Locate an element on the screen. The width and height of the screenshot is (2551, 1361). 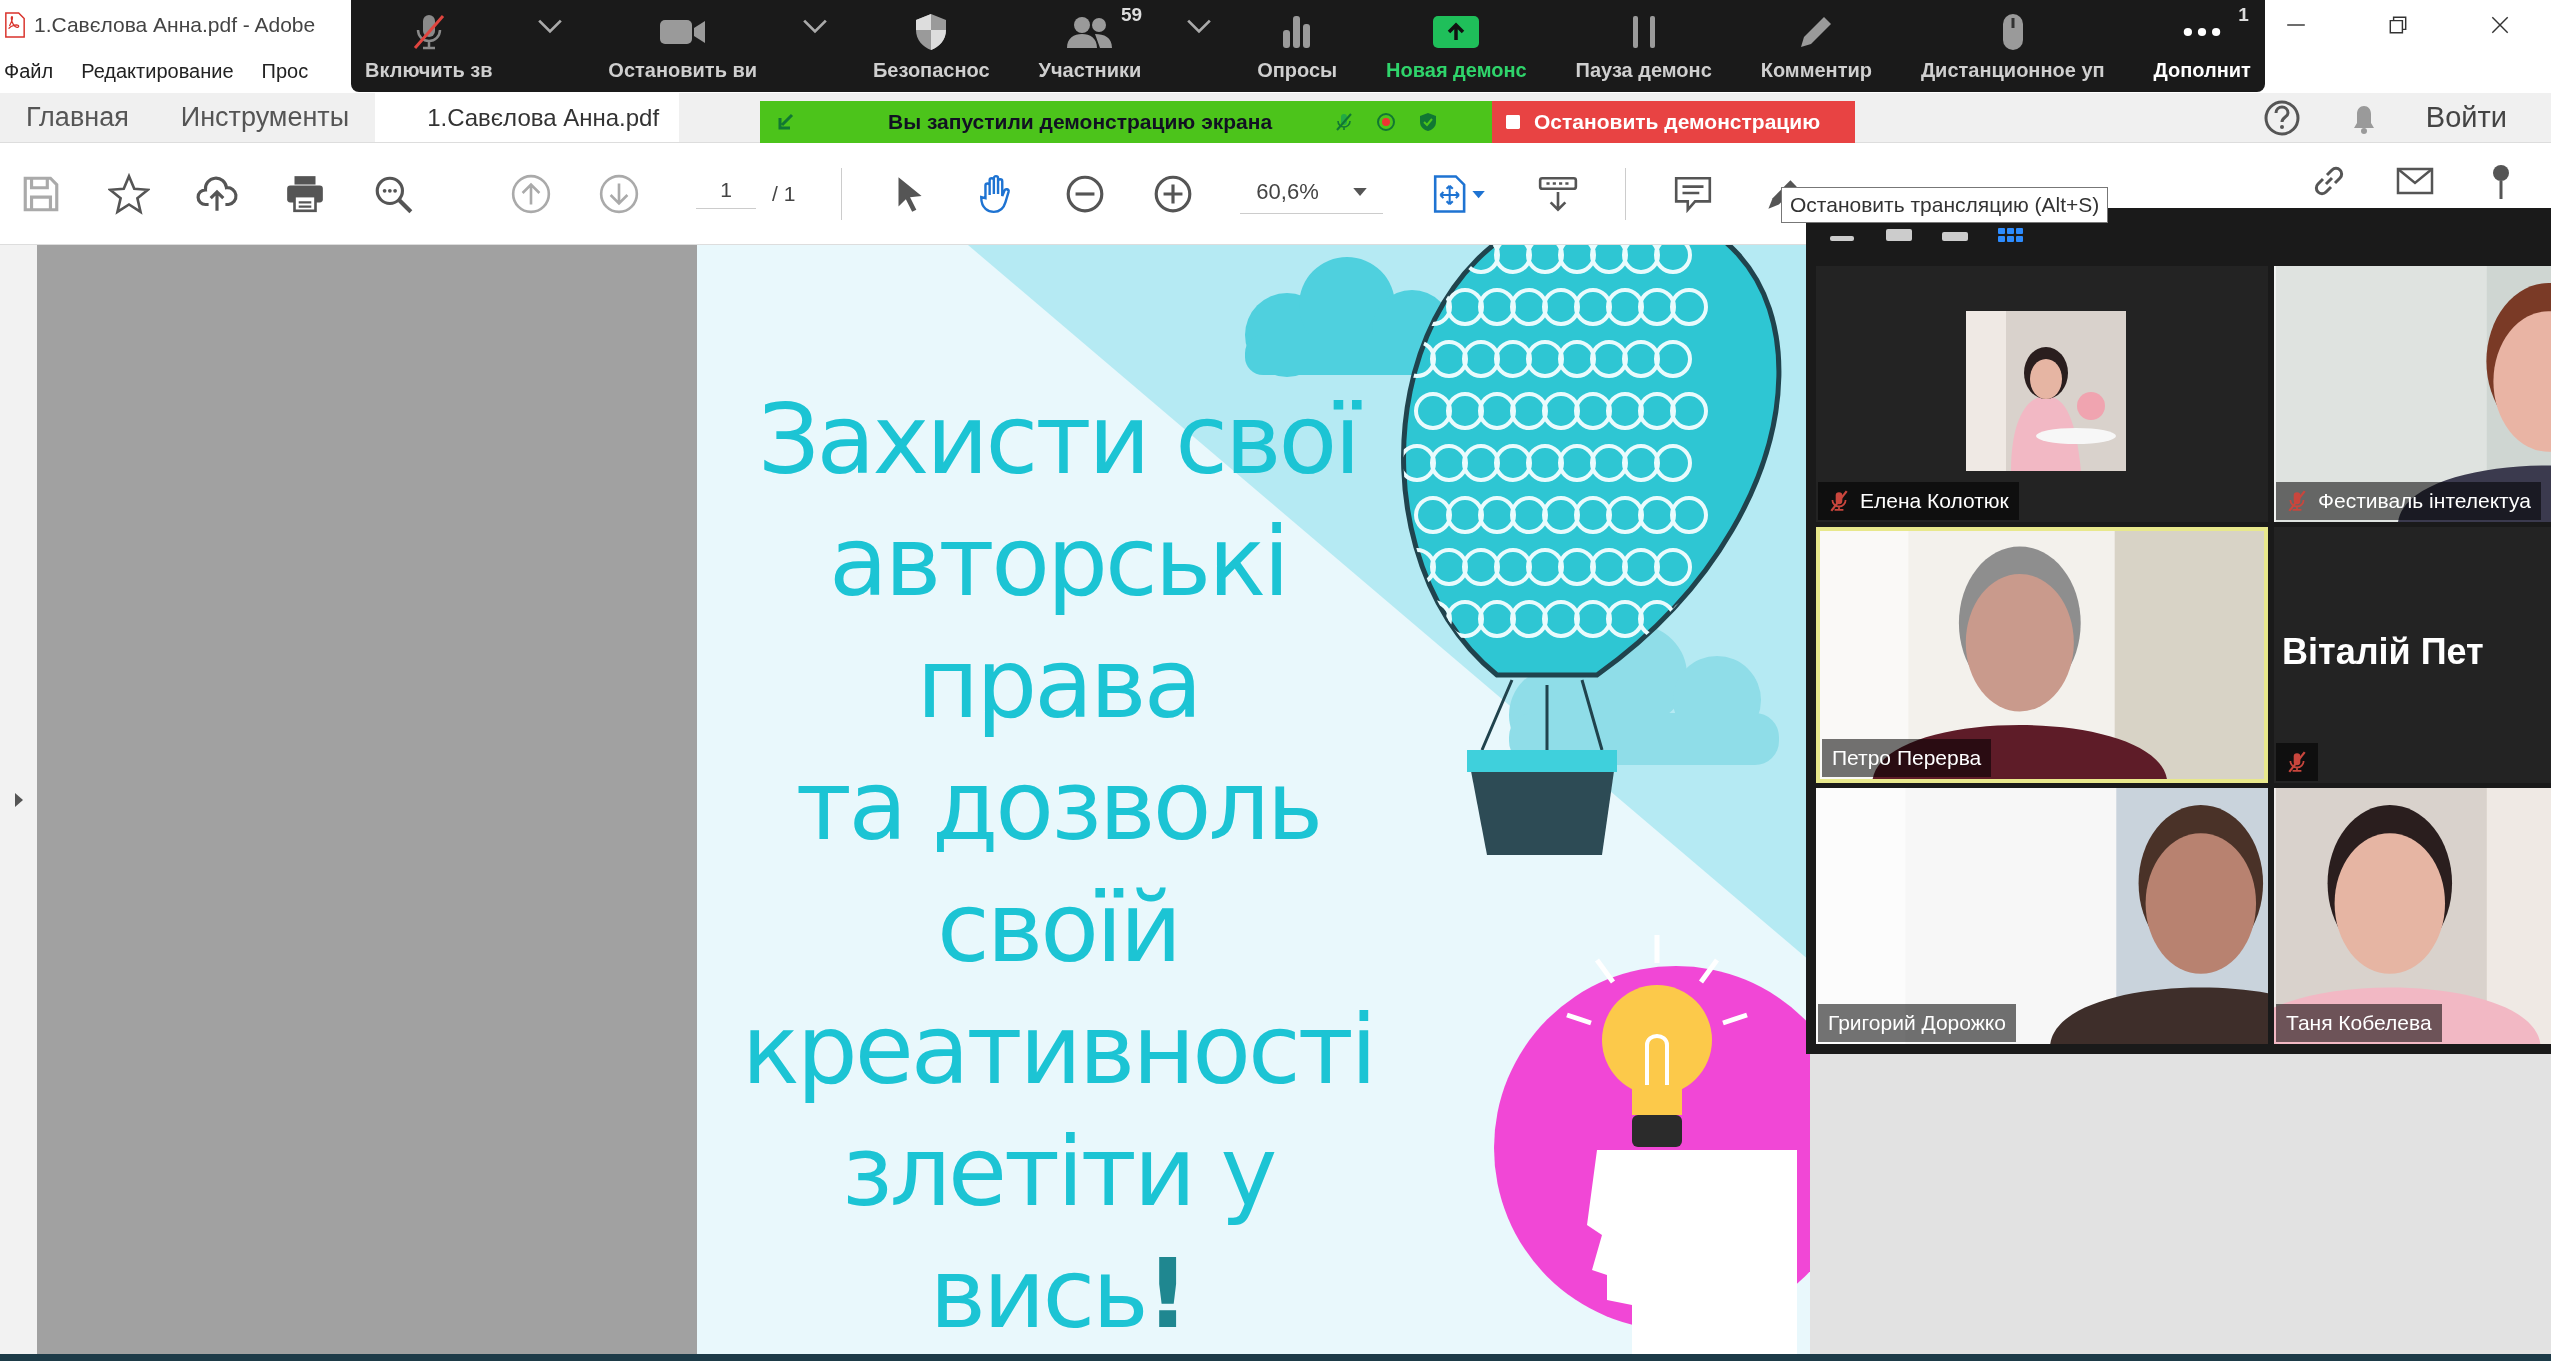
tab: 1.Савєлова Анна.pdf is located at coordinates (527, 117).